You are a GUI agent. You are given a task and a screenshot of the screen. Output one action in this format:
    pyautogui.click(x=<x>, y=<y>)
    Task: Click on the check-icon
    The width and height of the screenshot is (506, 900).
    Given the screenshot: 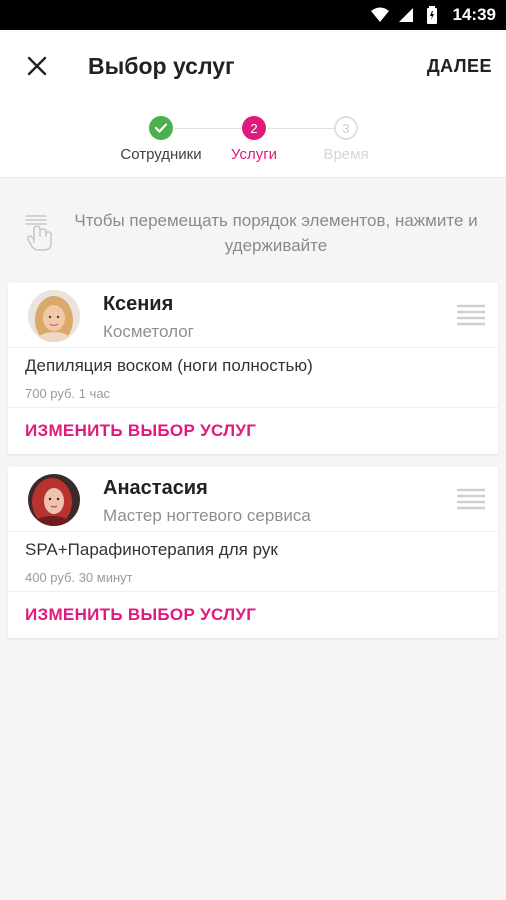 What is the action you would take?
    pyautogui.click(x=161, y=128)
    